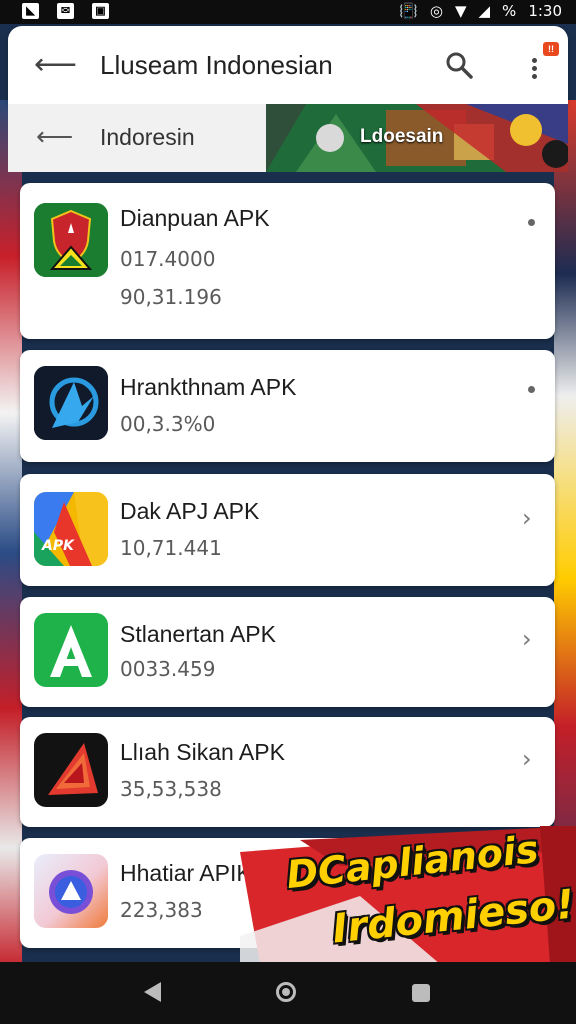  I want to click on app-name: Hrankthnam APK, so click(208, 387).